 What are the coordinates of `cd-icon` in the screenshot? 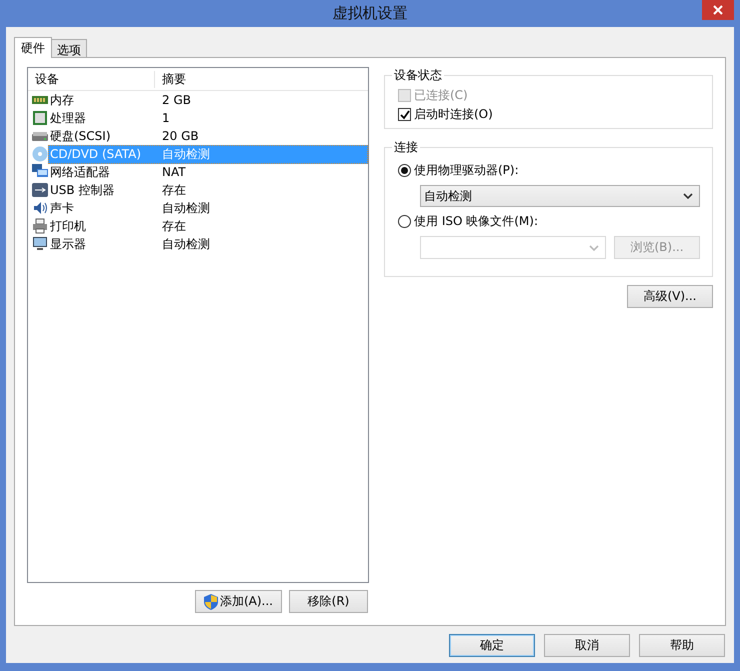 It's located at (40, 154).